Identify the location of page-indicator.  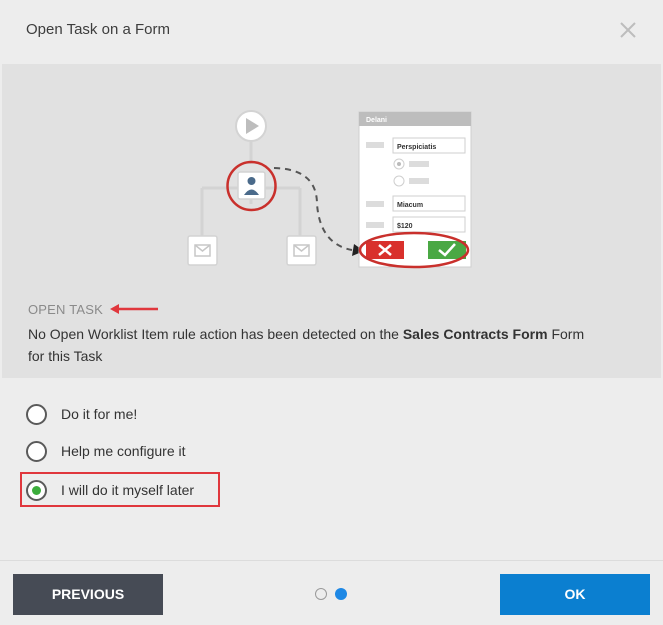
(331, 594).